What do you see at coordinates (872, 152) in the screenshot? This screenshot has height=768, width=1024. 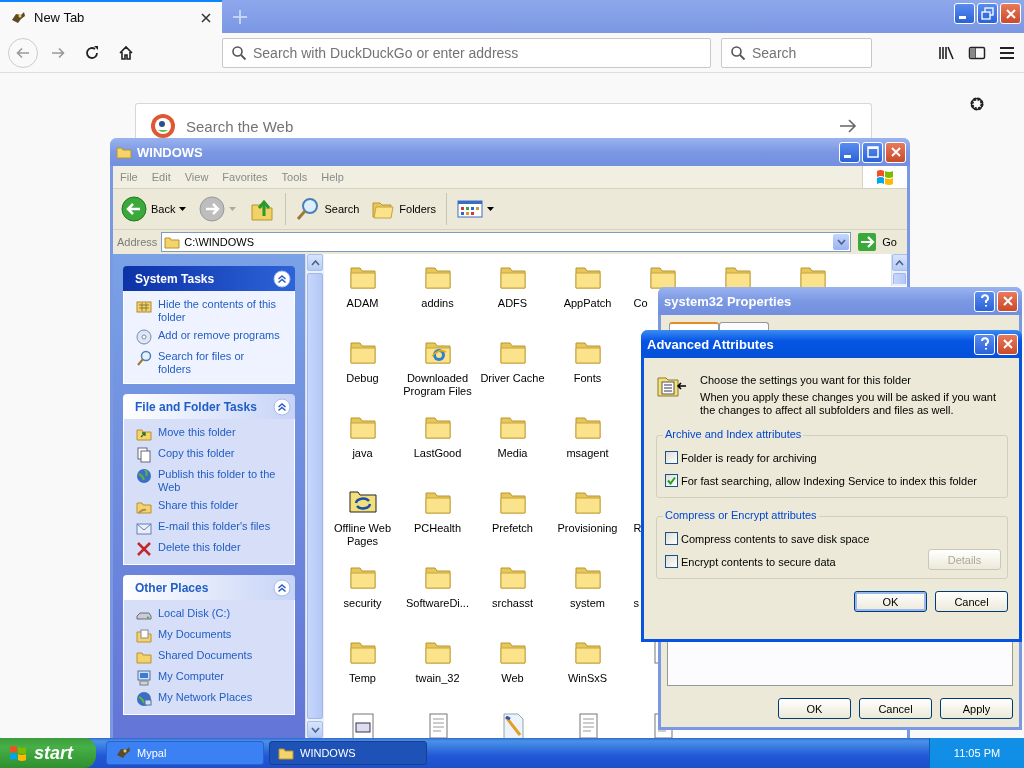 I see `maximize-button` at bounding box center [872, 152].